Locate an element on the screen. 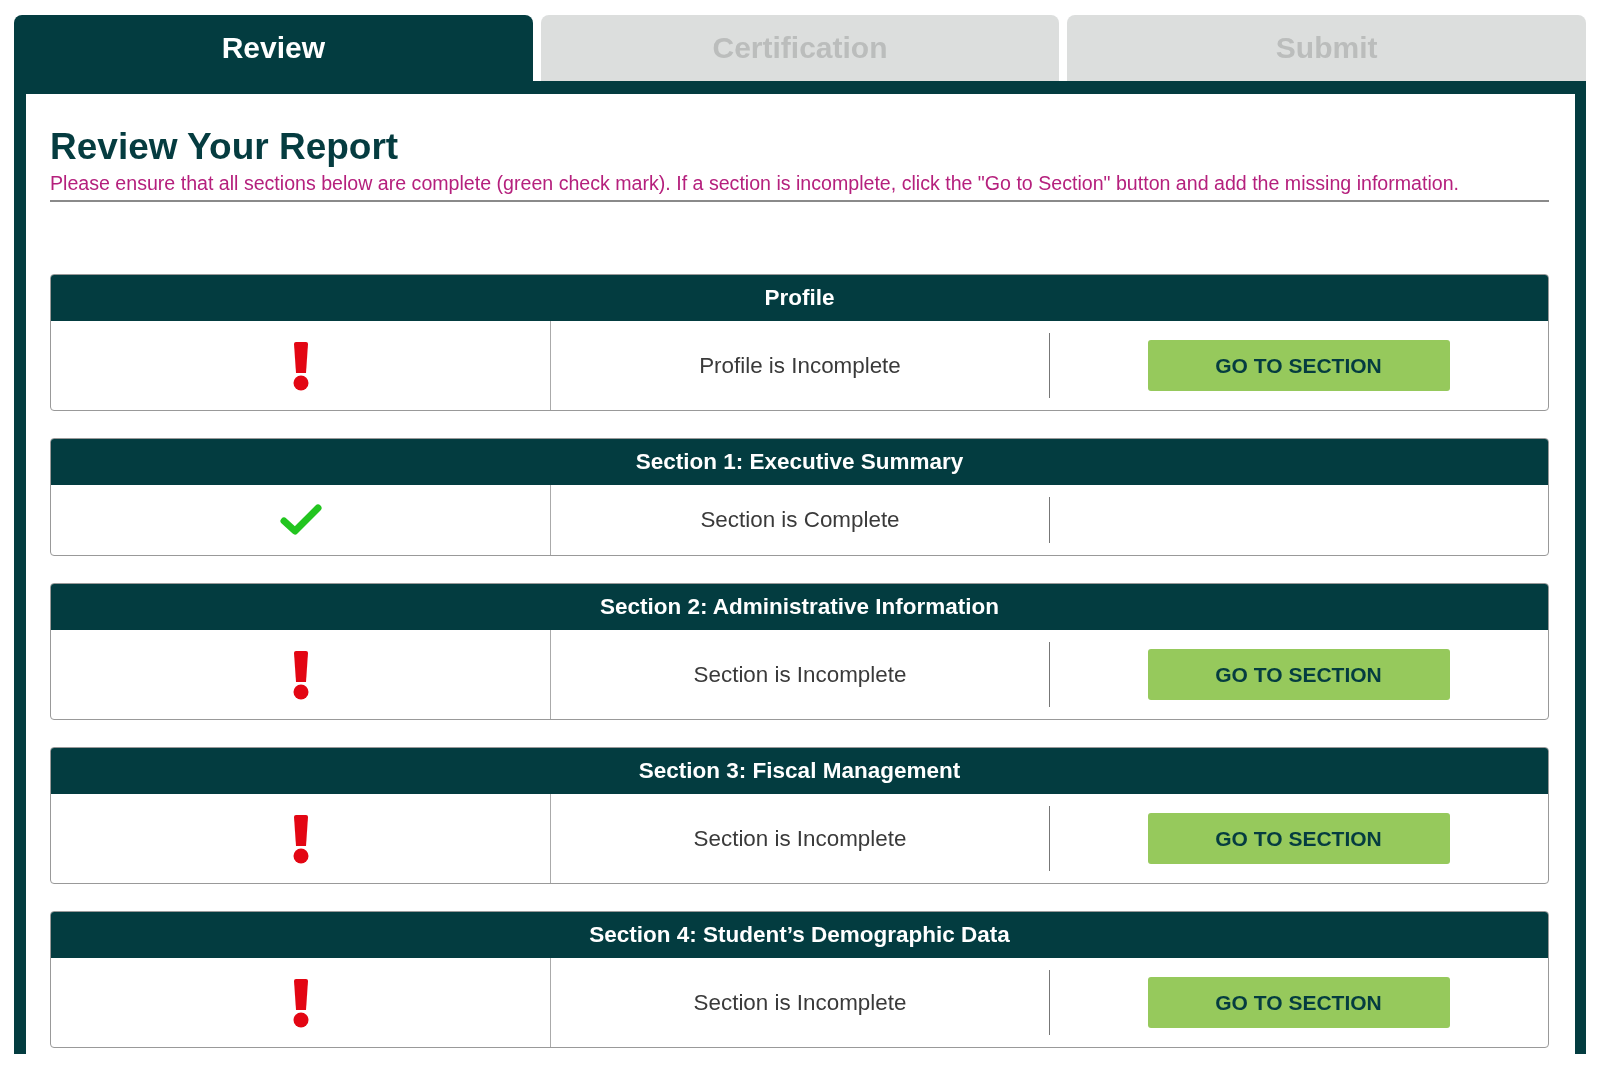 The height and width of the screenshot is (1066, 1598). section-header: Section 2: Administrative Information is located at coordinates (799, 607).